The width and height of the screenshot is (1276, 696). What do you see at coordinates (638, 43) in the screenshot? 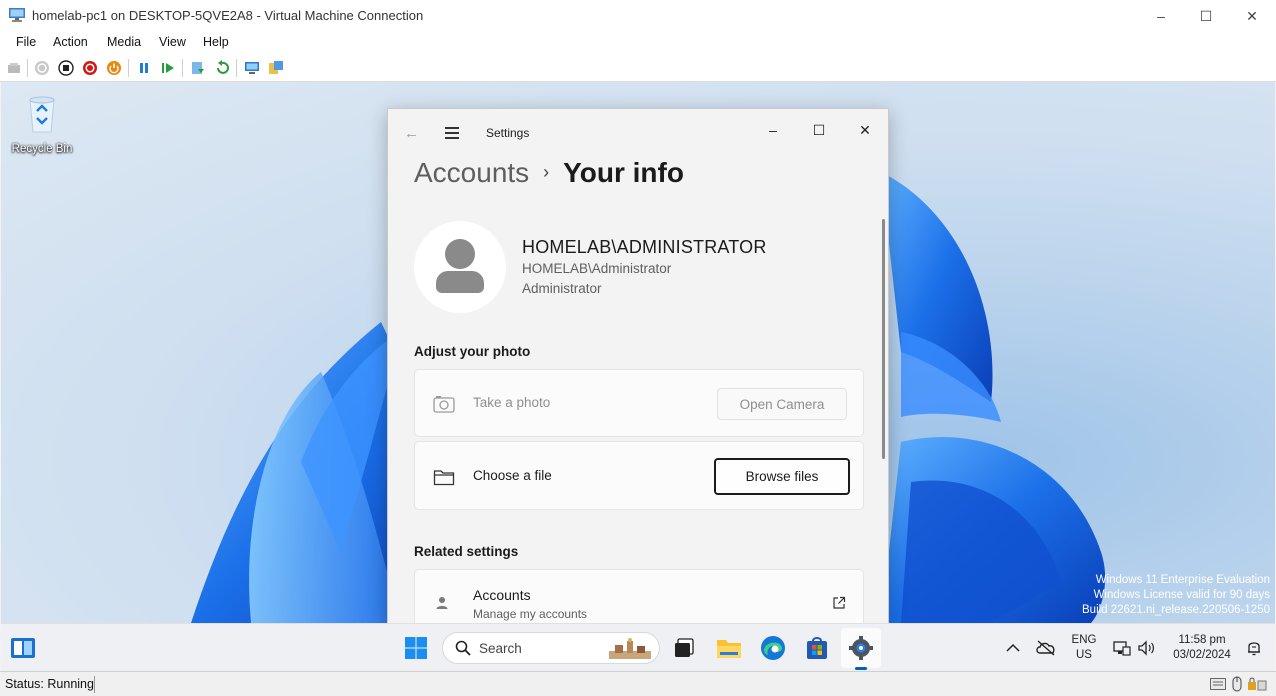
I see `vm-menubar: File Action Media View Help` at bounding box center [638, 43].